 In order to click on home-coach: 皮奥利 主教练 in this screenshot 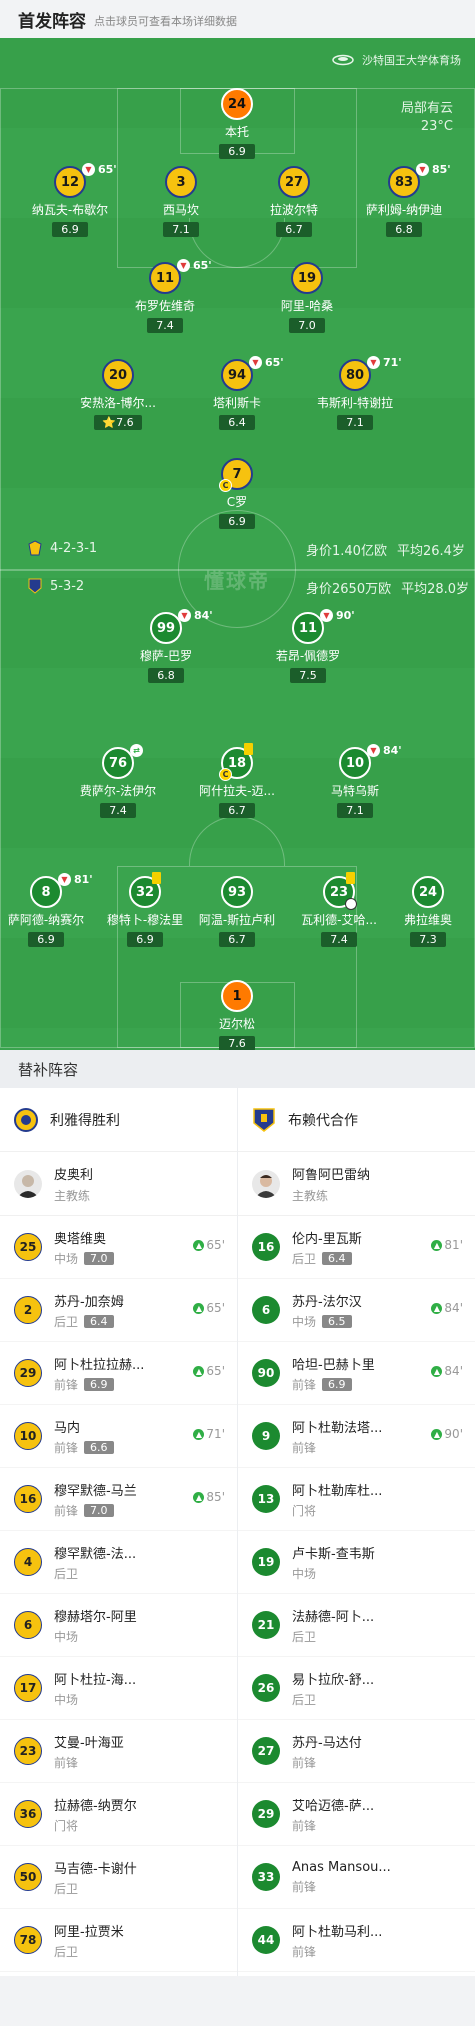, I will do `click(118, 1184)`.